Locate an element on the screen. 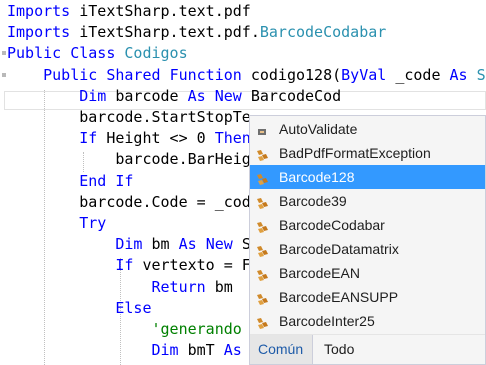 This screenshot has height=365, width=486. code-line: Imports iTextSharp.text.pdf is located at coordinates (129, 11).